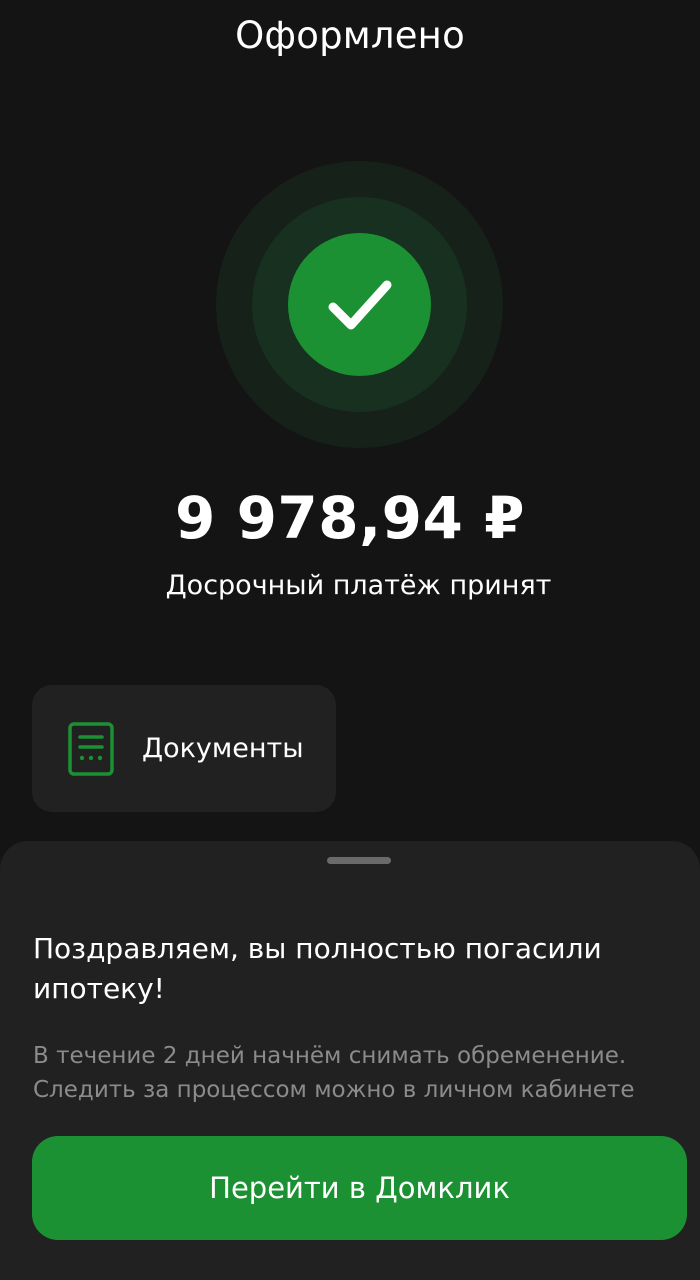 The height and width of the screenshot is (1280, 700). Describe the element at coordinates (350, 35) in the screenshot. I see `page-title: Оформлено` at that location.